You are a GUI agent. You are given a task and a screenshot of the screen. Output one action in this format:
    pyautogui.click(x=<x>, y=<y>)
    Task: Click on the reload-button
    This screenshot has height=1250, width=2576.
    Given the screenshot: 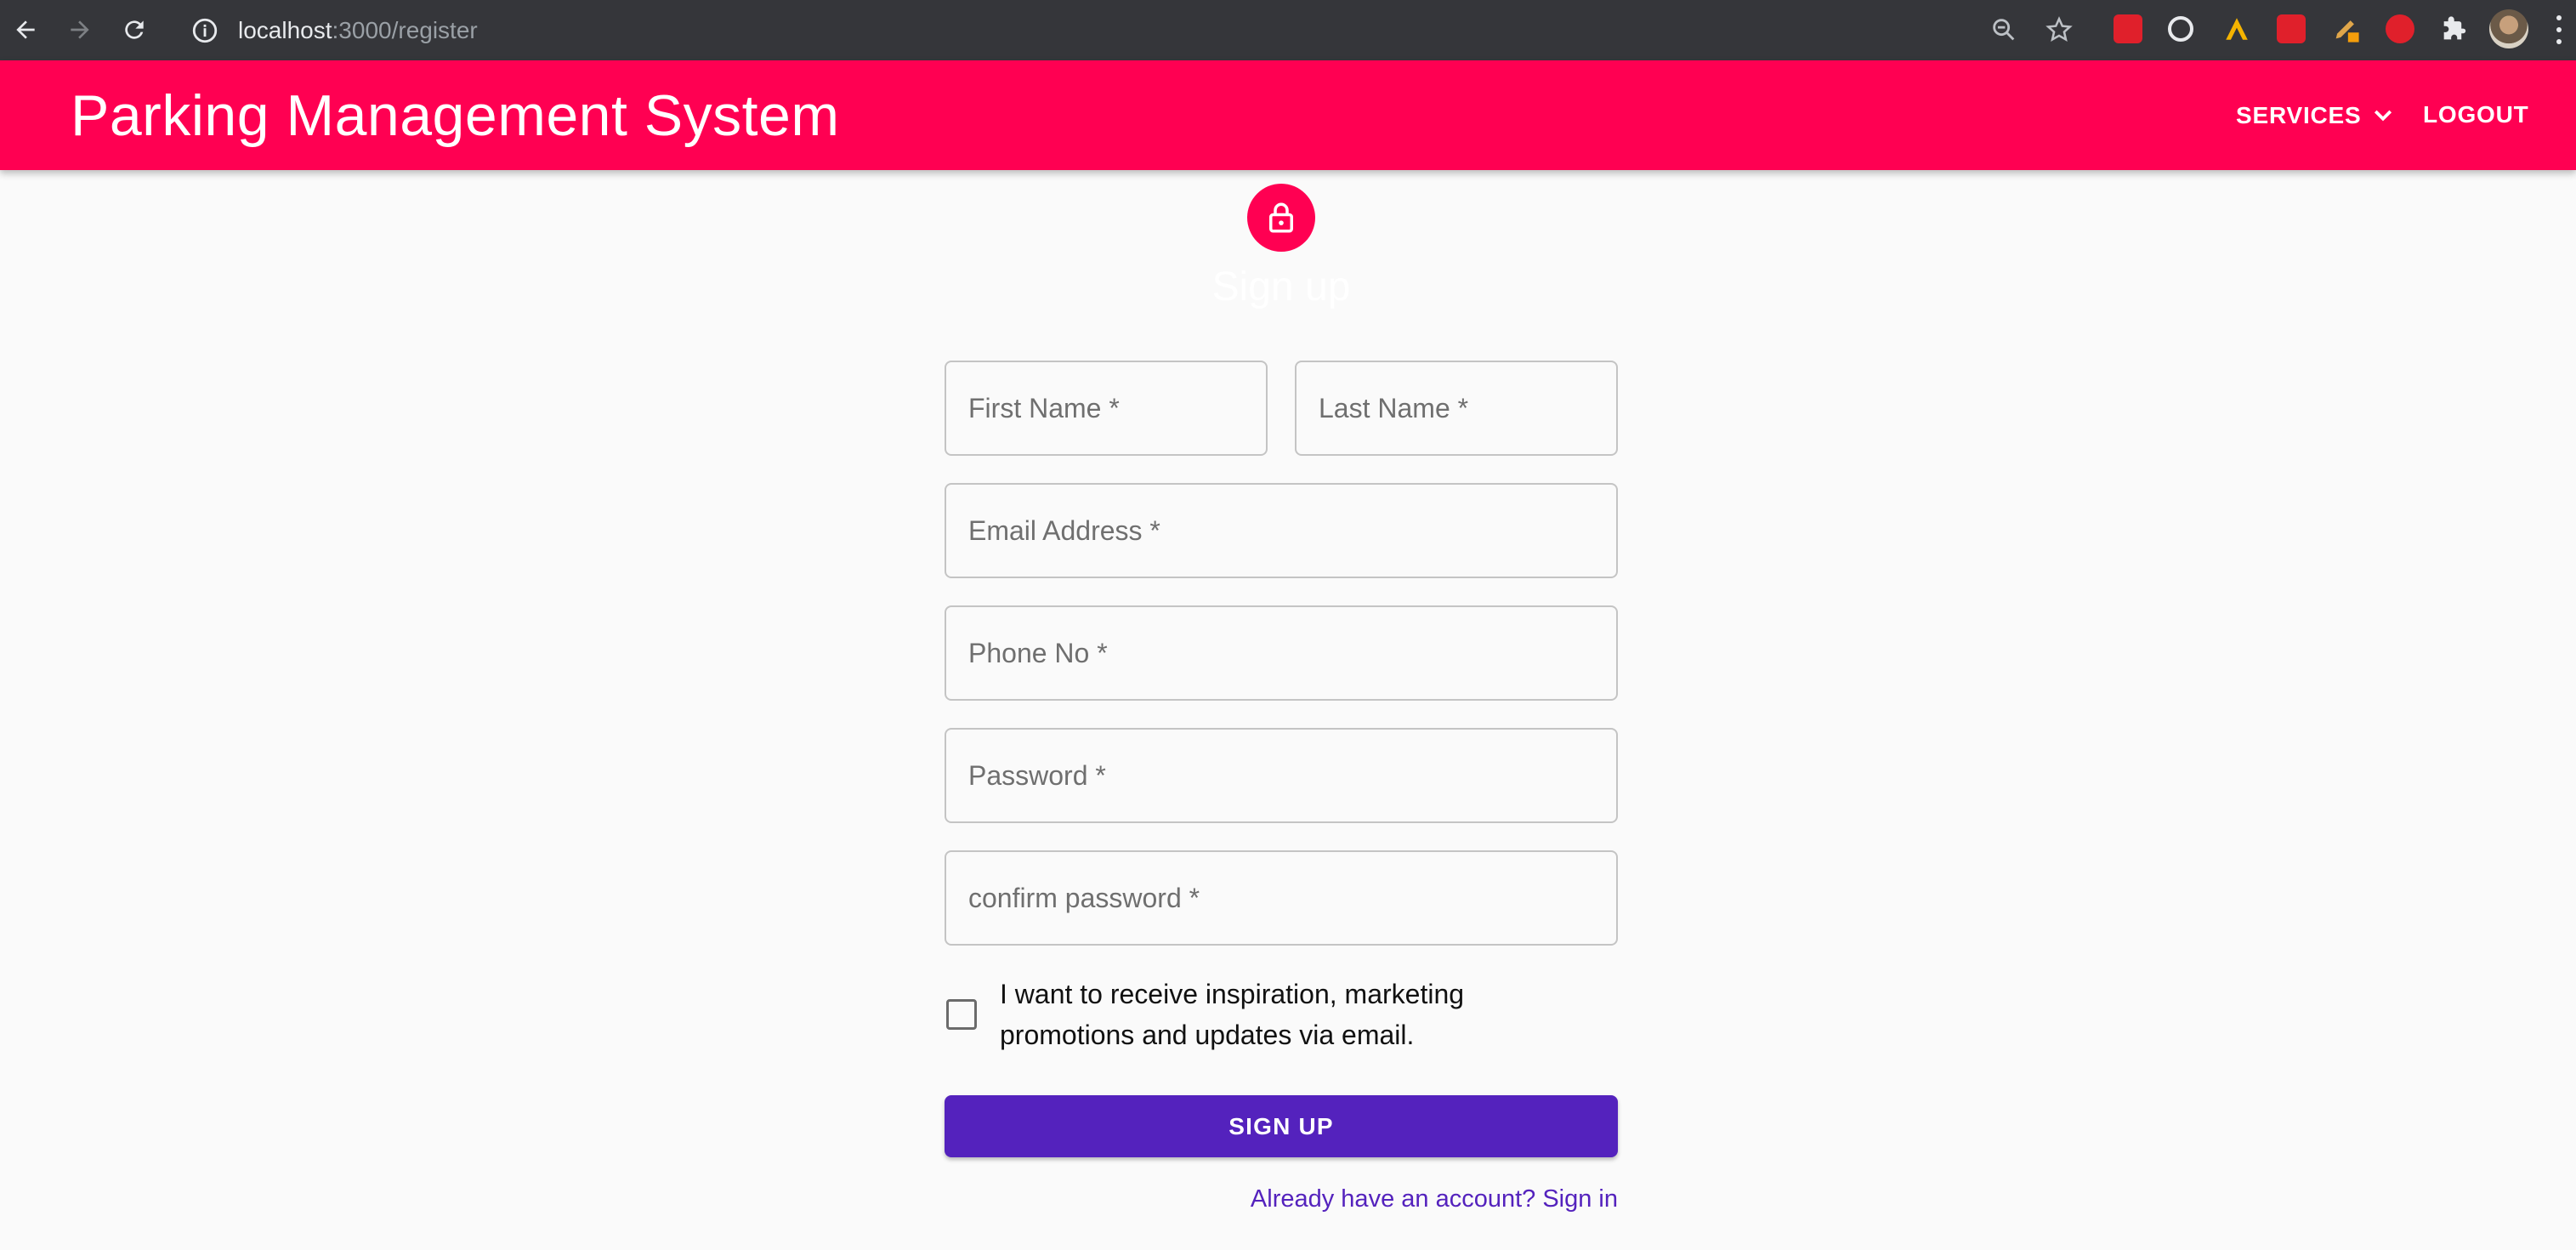 What is the action you would take?
    pyautogui.click(x=134, y=29)
    